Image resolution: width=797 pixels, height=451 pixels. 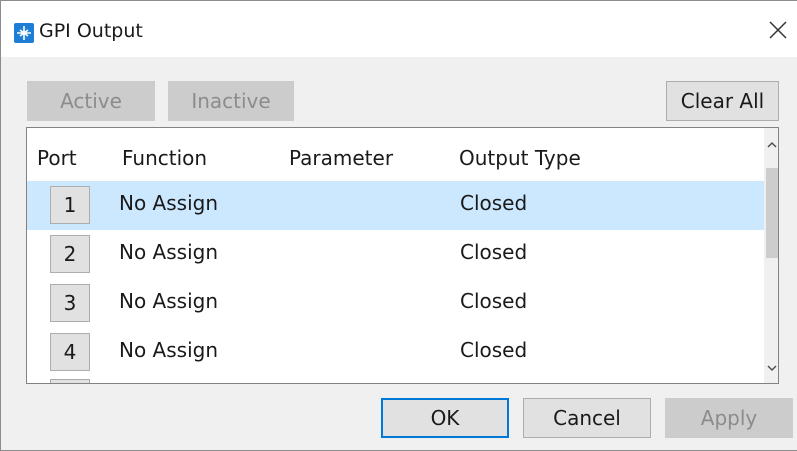 What do you see at coordinates (70, 205) in the screenshot?
I see `port-button: 1` at bounding box center [70, 205].